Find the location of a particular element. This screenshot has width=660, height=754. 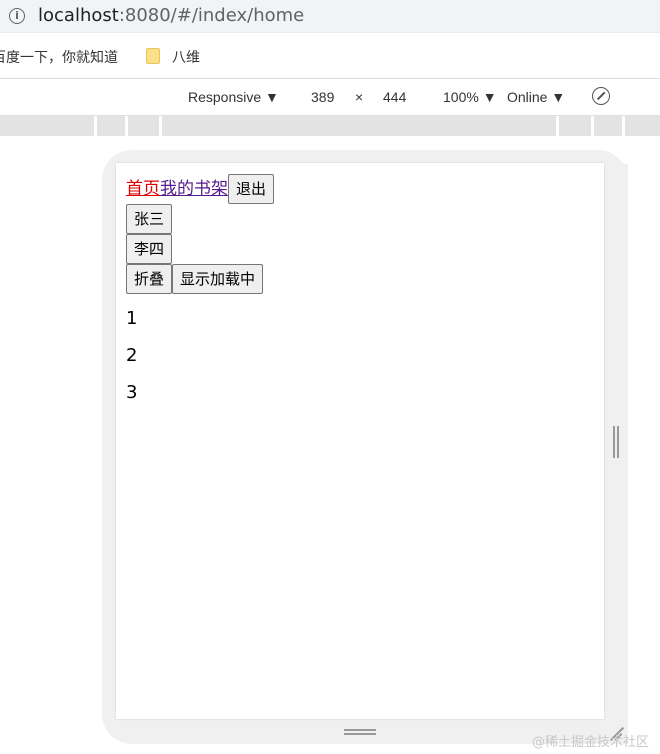

device-select: Responsive ▼ is located at coordinates (233, 97).